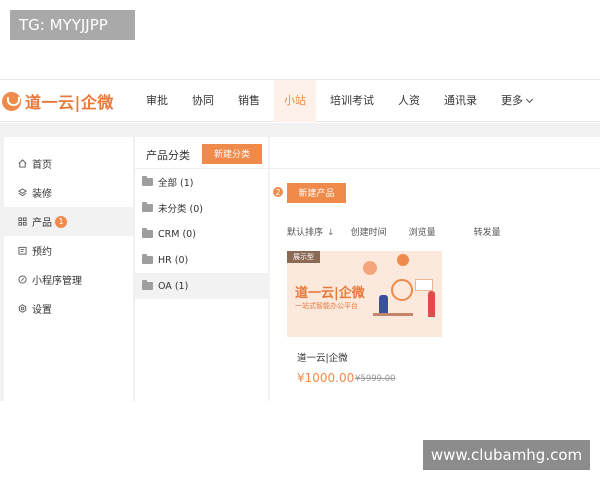  What do you see at coordinates (201, 182) in the screenshot?
I see `category-item: 全部 (1)` at bounding box center [201, 182].